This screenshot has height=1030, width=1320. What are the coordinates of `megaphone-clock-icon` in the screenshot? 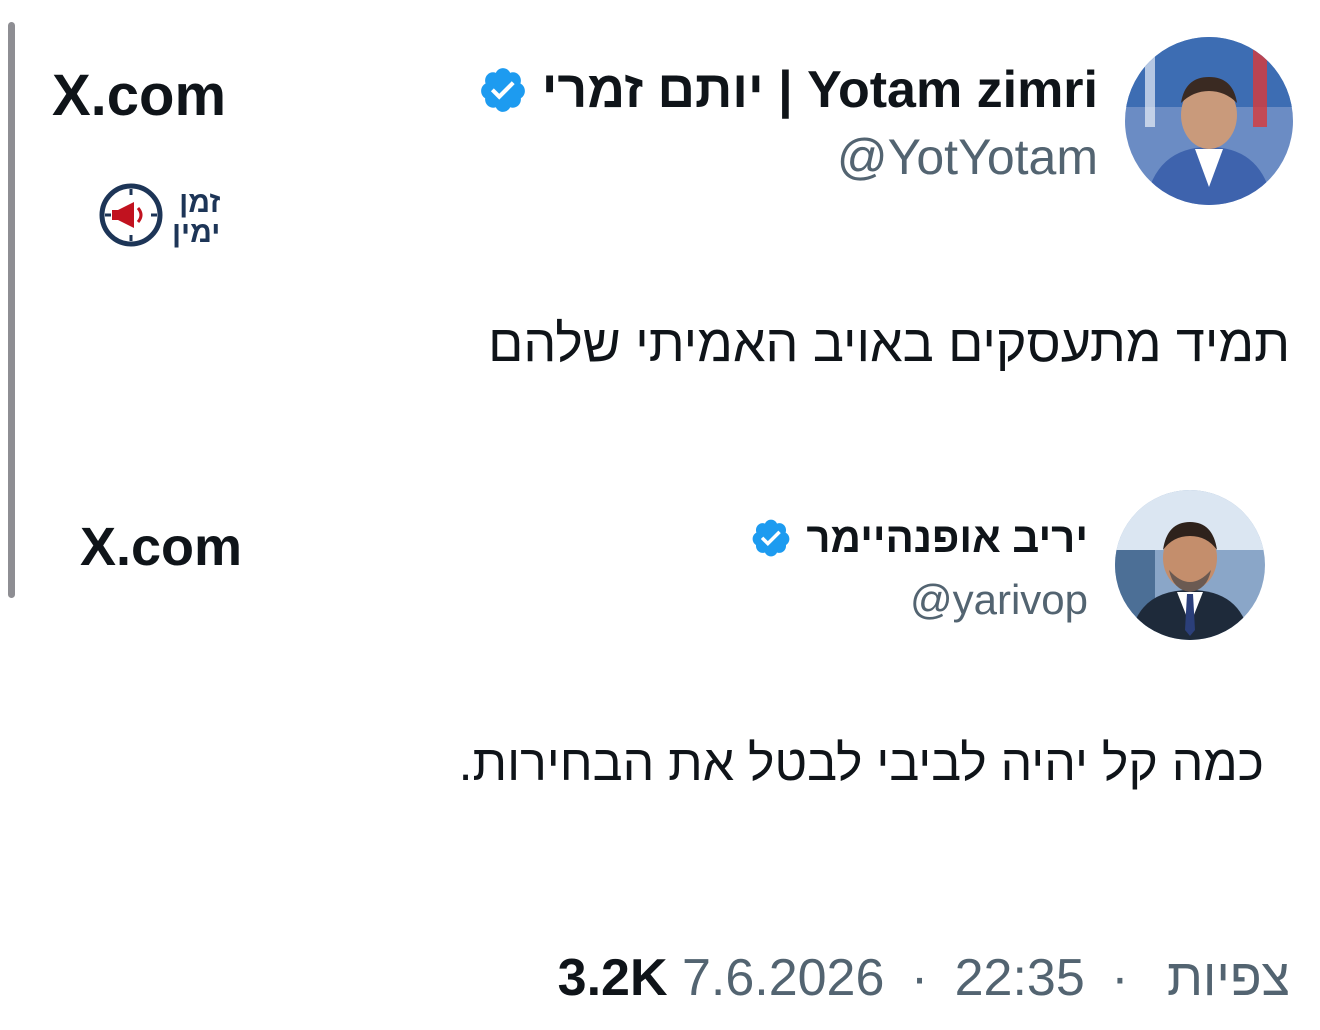 It's located at (131, 217).